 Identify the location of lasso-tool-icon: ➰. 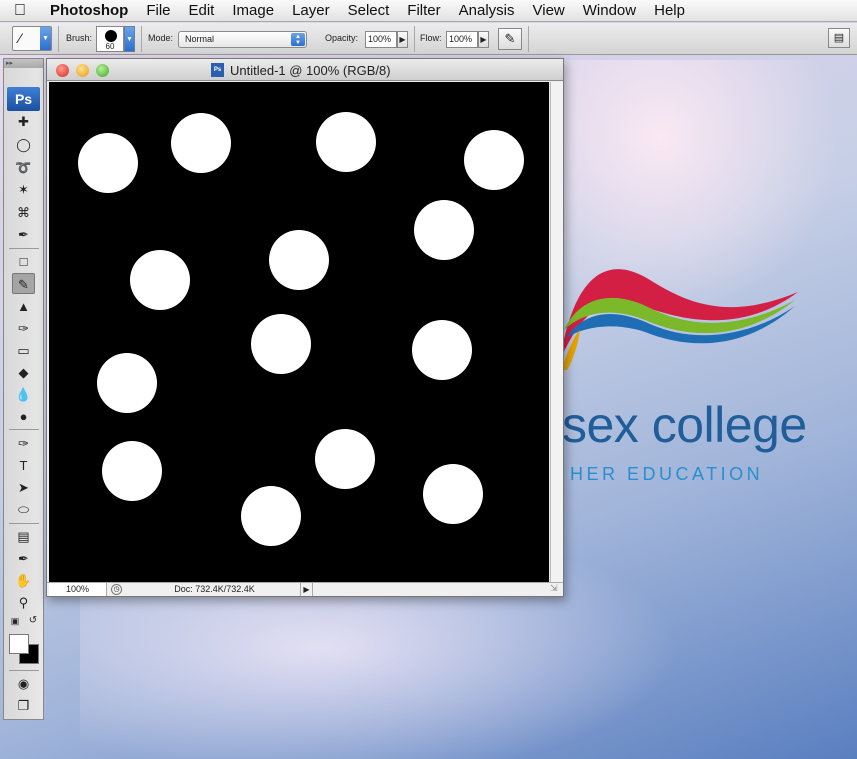
(23, 167).